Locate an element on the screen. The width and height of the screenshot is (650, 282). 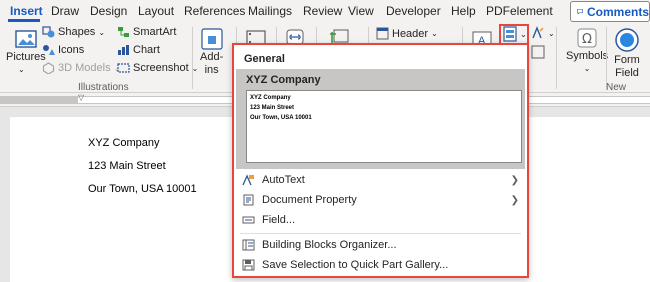
chart-icon is located at coordinates (123, 50).